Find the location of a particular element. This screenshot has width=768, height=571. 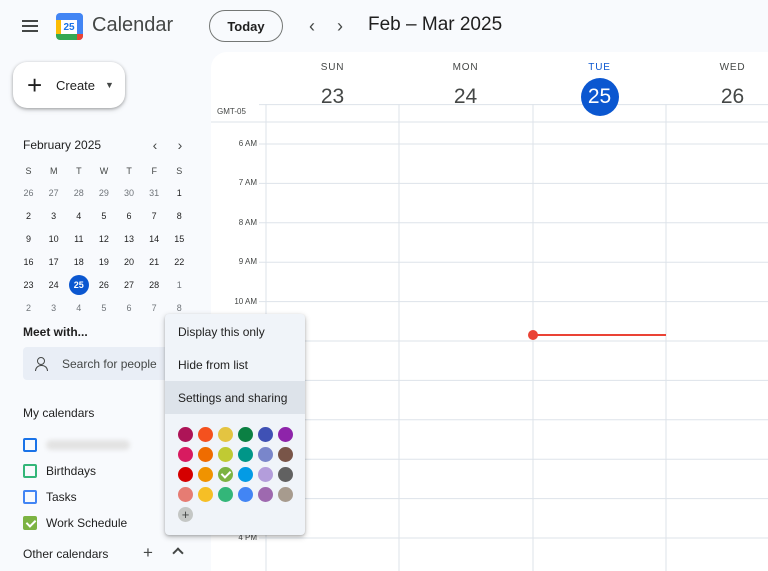

search-people-box is located at coordinates (98, 363).